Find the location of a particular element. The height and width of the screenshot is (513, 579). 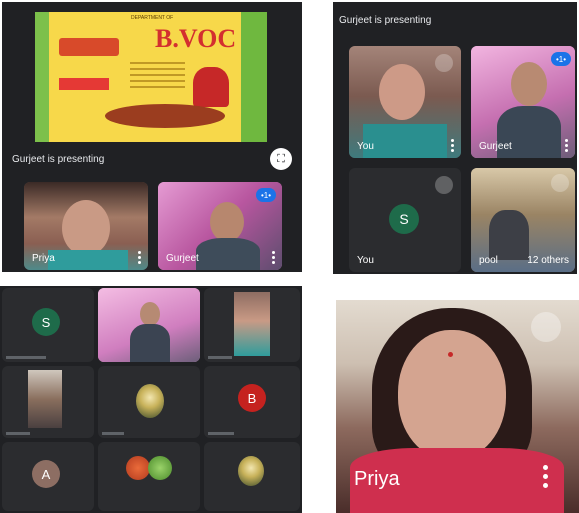

grid-tile: S is located at coordinates (48, 325).